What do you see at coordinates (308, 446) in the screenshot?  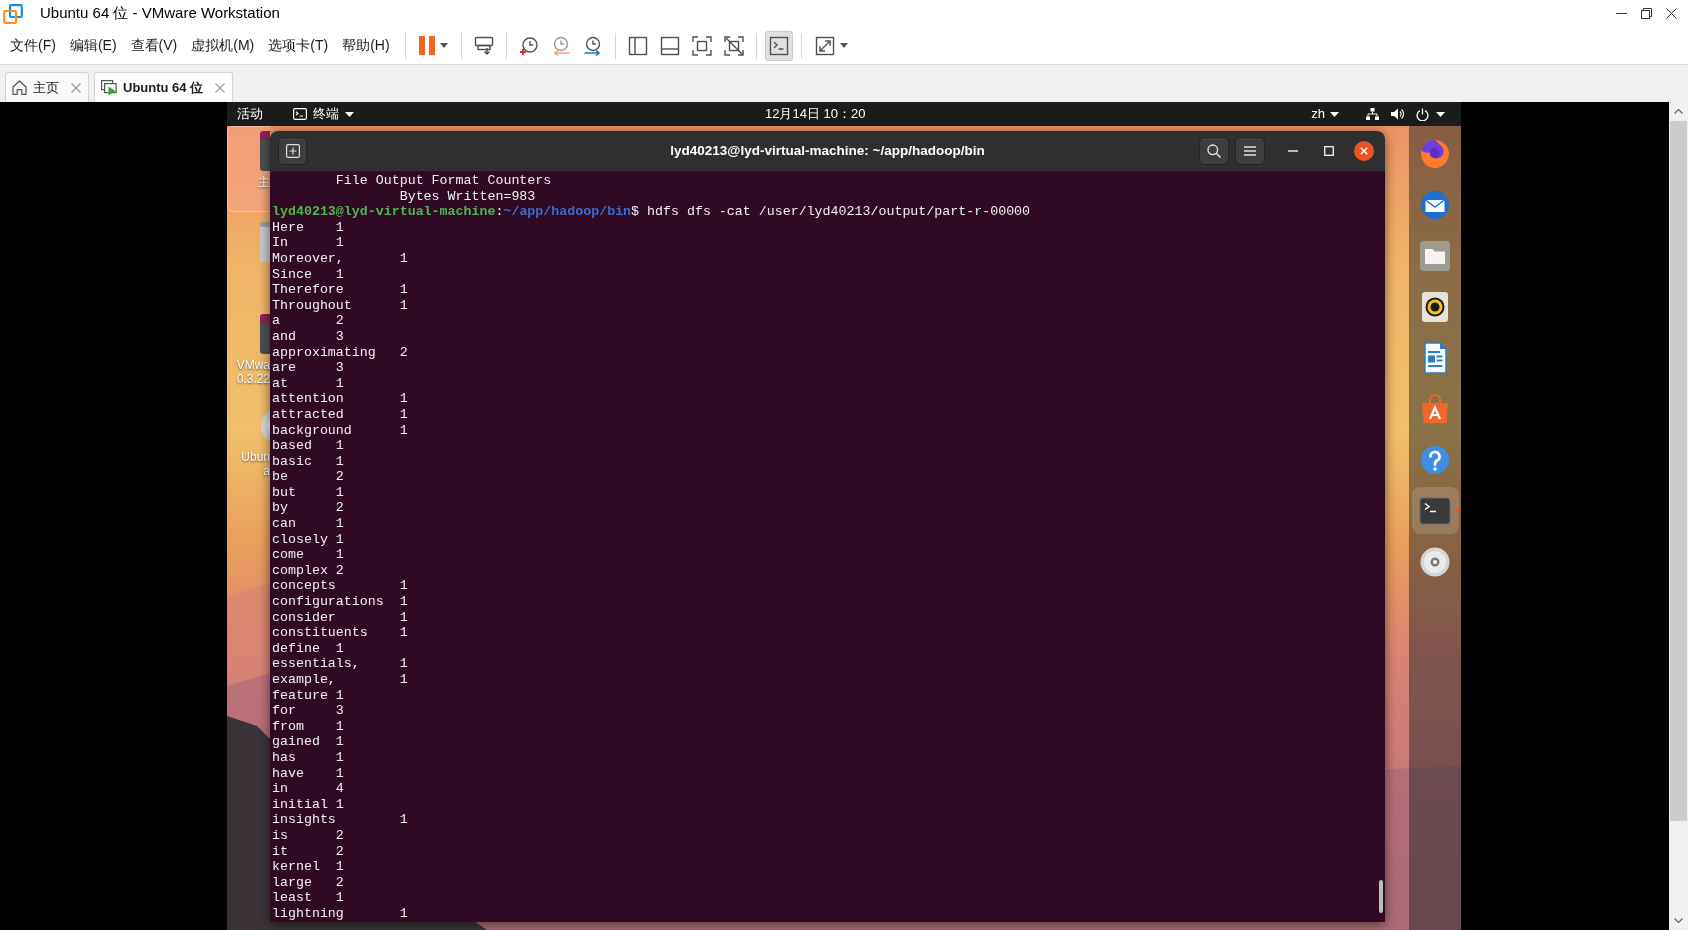 I see `terminal-output-line: based 1` at bounding box center [308, 446].